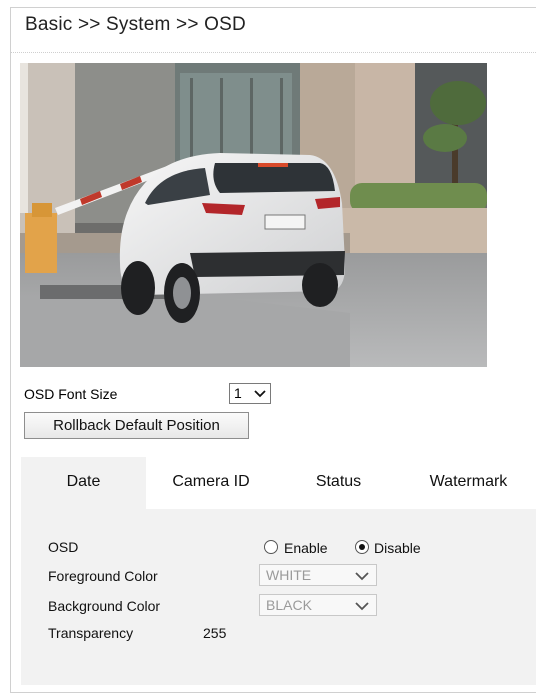 The image size is (536, 697). Describe the element at coordinates (306, 548) in the screenshot. I see `osd-enable-label: Enable` at that location.